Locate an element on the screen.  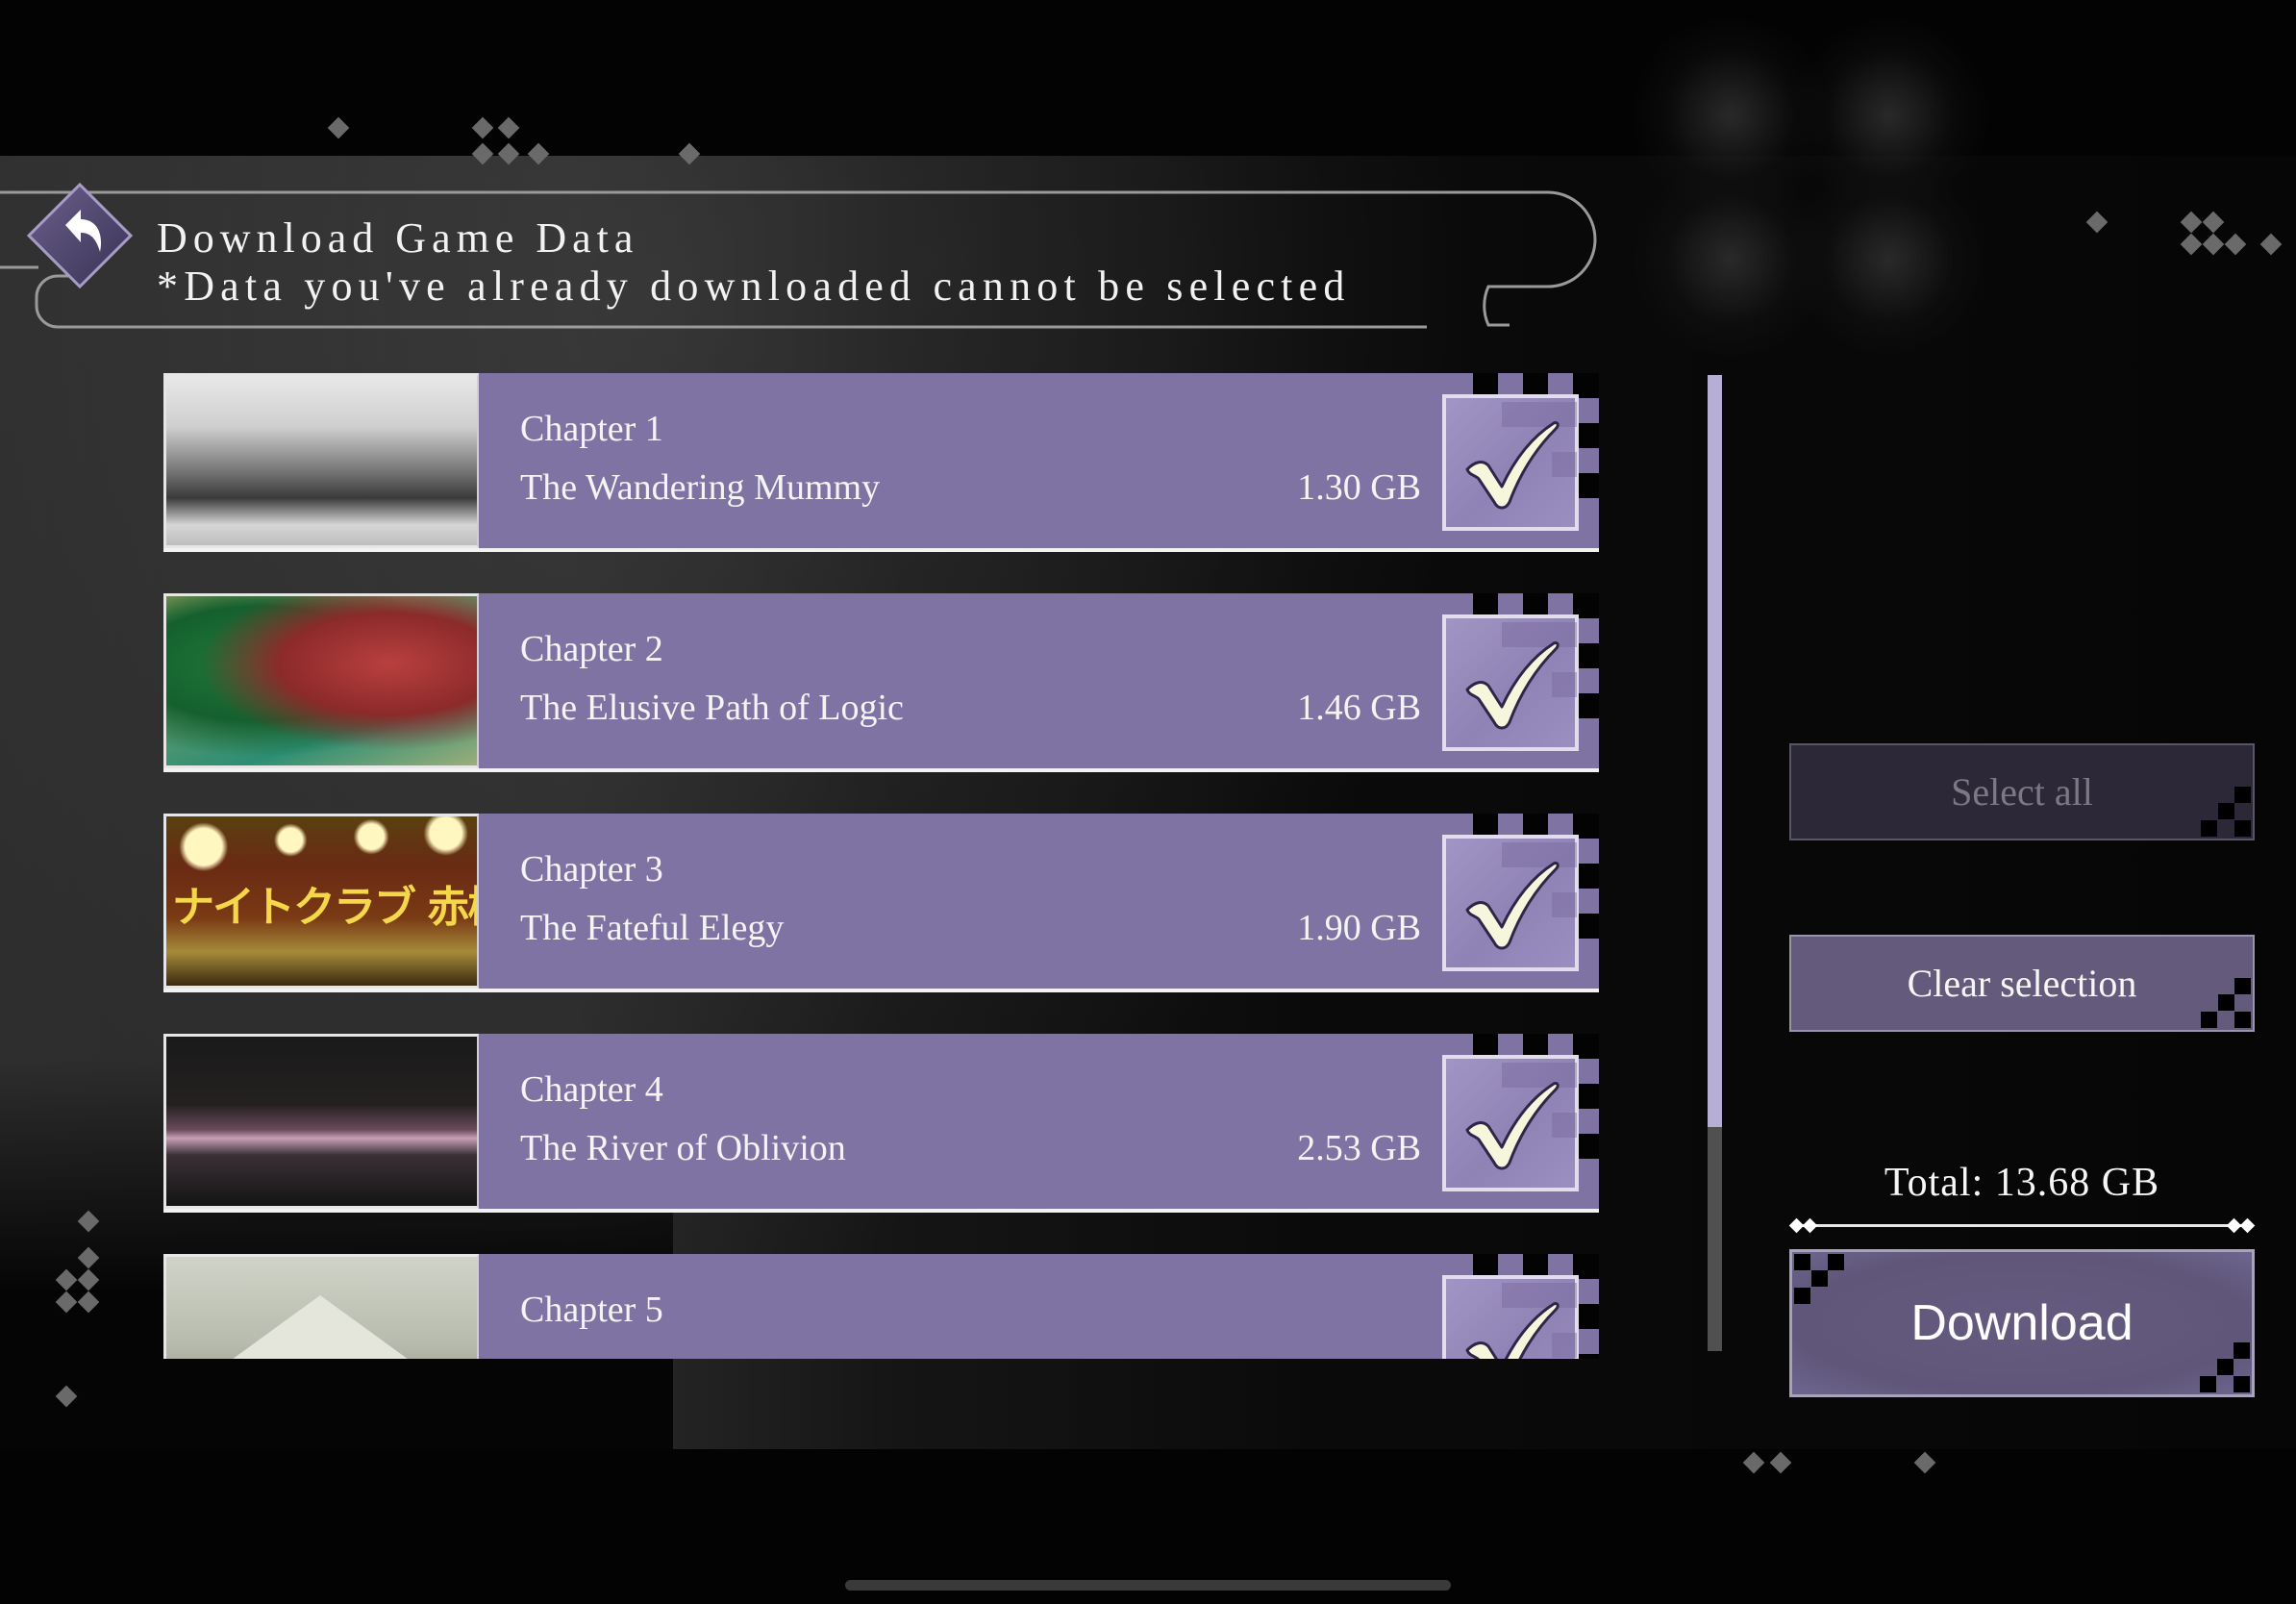
chapter-size: 2.53 GB is located at coordinates (1359, 1148).